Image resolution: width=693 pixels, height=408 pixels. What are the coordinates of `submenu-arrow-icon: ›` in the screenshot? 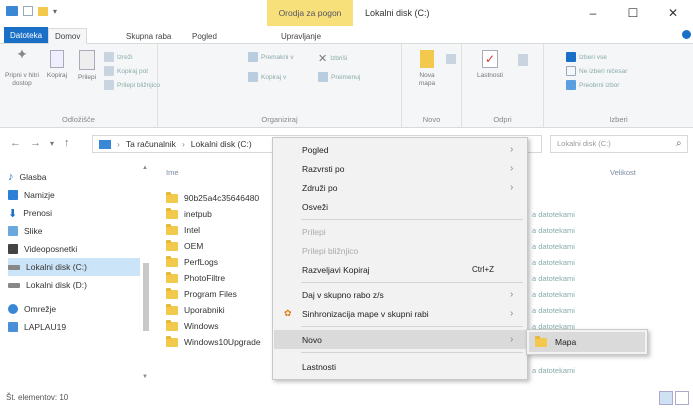 It's located at (512, 339).